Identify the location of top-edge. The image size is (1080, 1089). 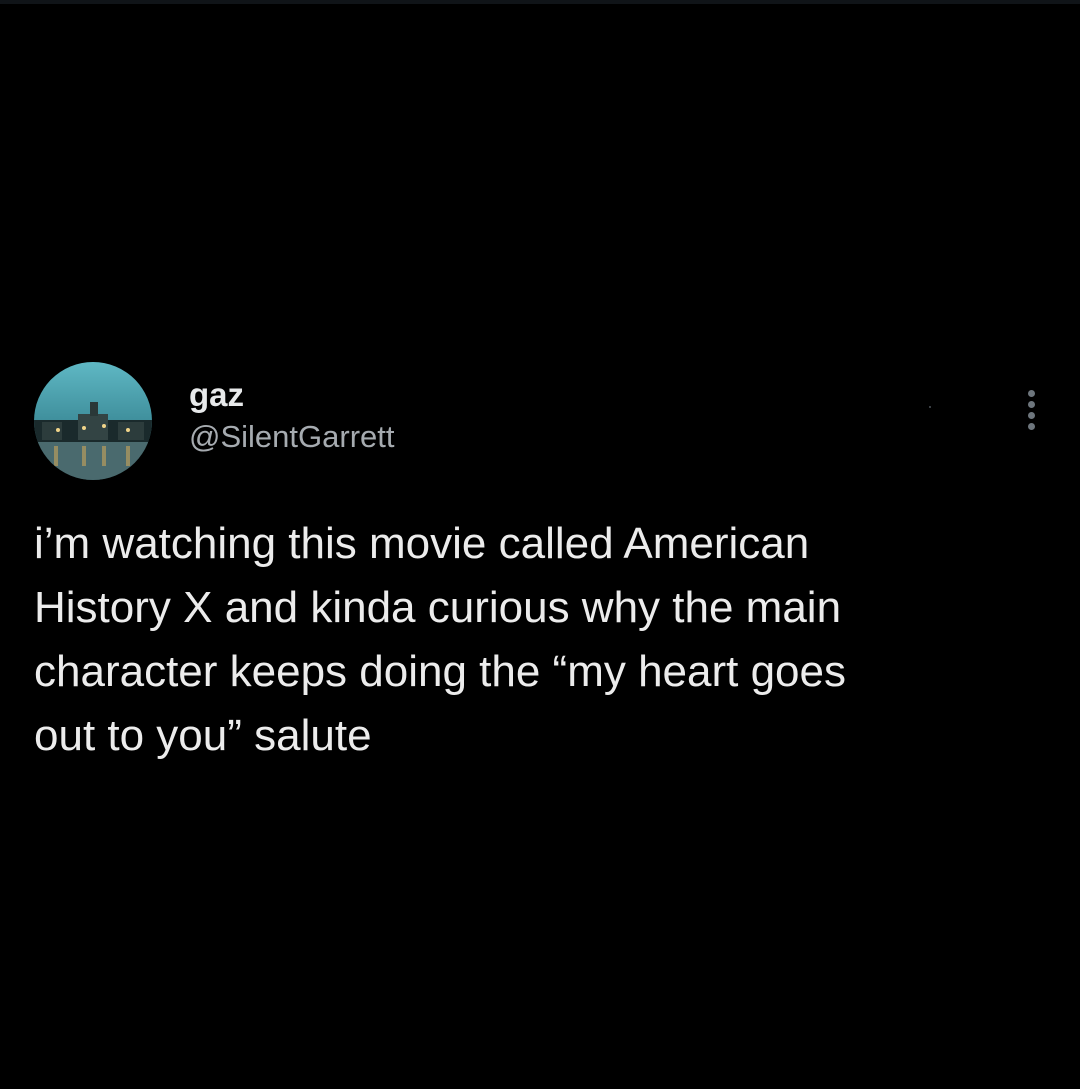
(540, 2).